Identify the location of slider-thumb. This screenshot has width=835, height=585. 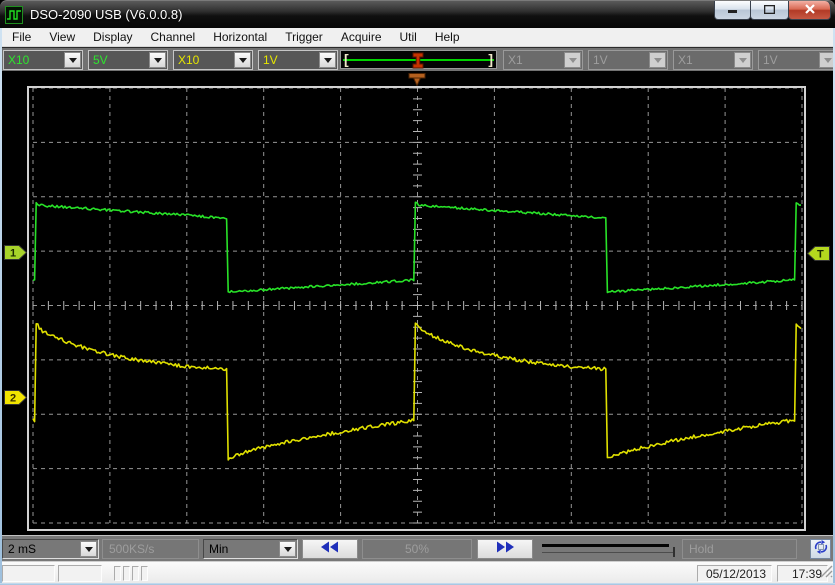
(674, 552).